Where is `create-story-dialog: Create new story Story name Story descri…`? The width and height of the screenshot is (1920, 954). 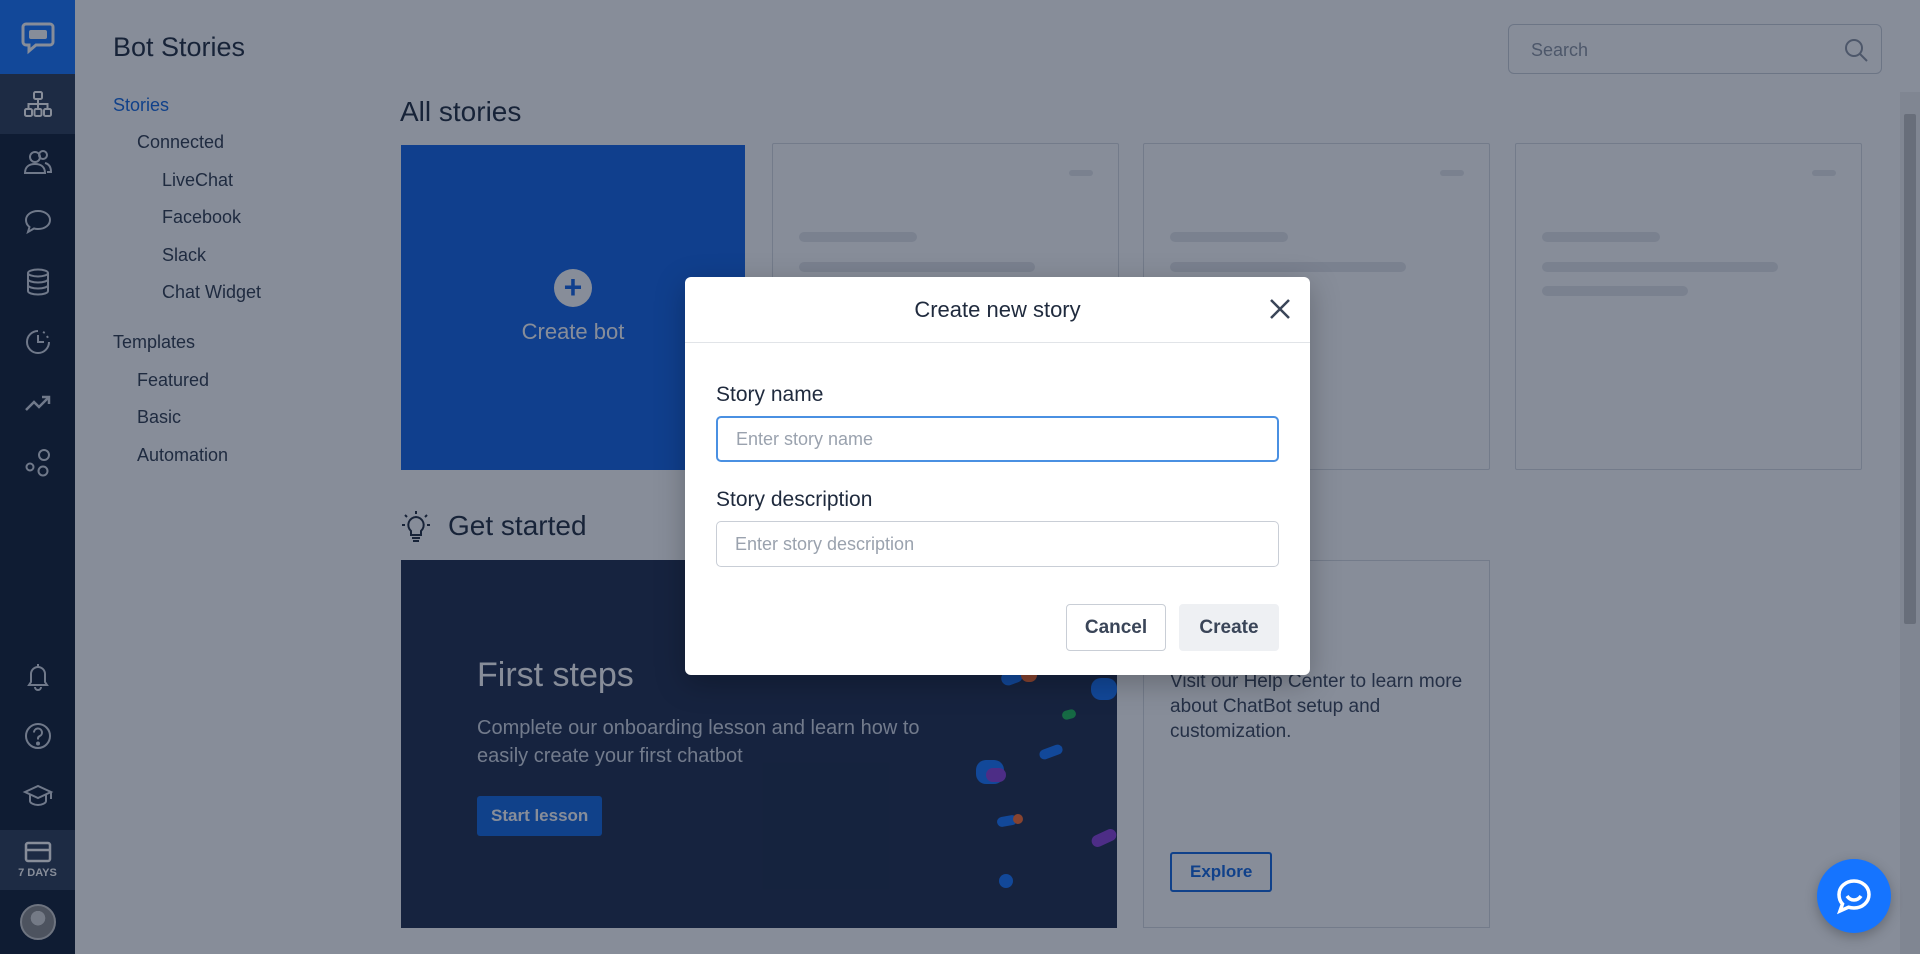
create-story-dialog: Create new story Story name Story descri… is located at coordinates (997, 476).